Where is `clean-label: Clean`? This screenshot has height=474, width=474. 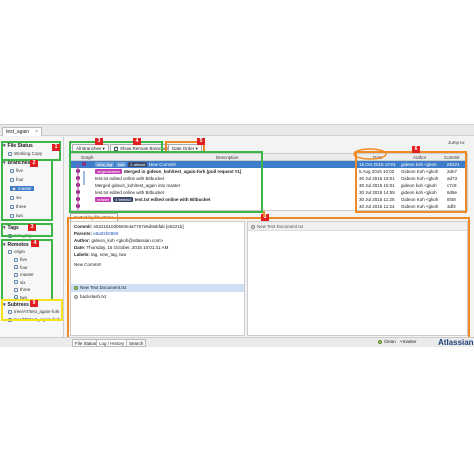
clean-label: Clean is located at coordinates (390, 341).